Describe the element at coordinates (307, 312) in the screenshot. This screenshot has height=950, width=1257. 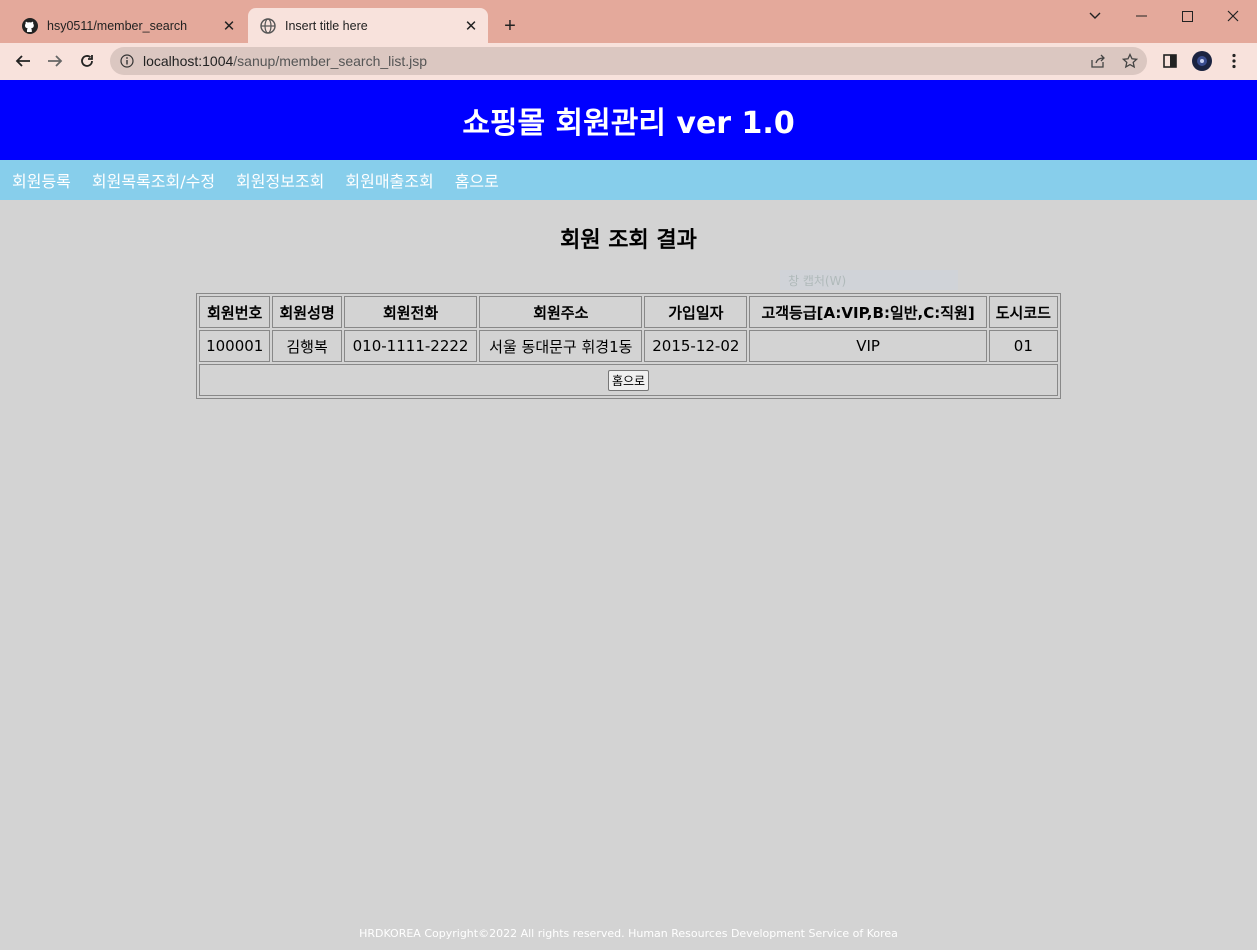
I see `col-member-name: 회원성명` at that location.